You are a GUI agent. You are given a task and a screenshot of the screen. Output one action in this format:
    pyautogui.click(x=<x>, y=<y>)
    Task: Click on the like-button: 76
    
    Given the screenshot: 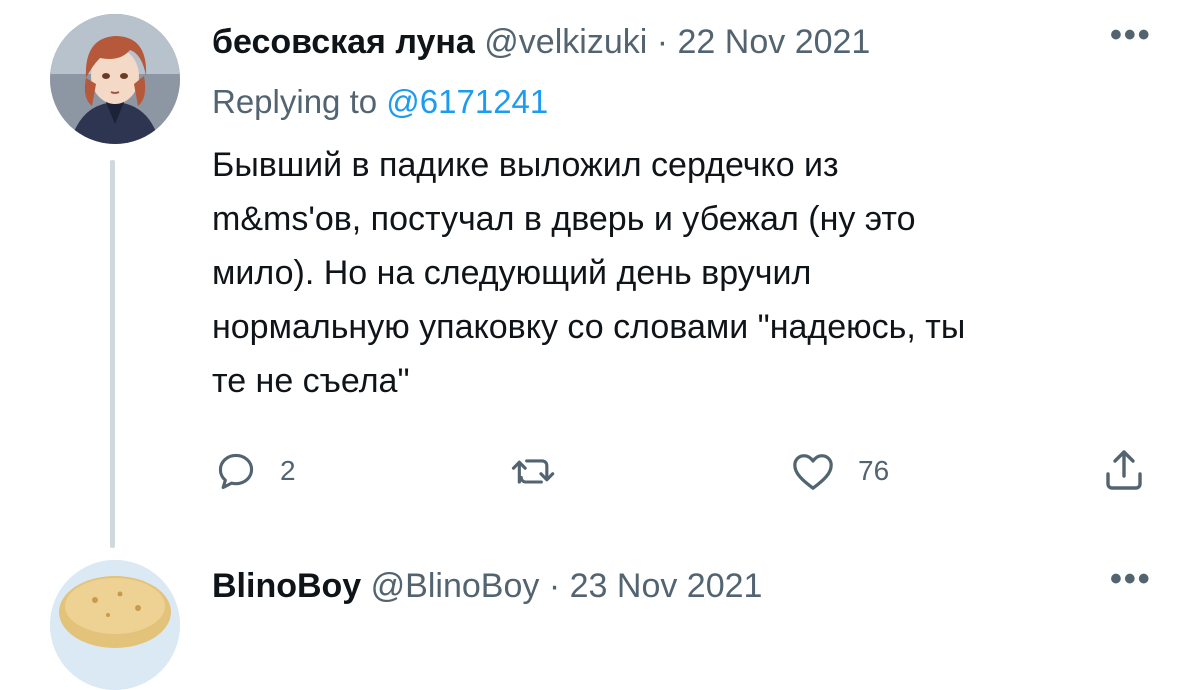 What is the action you would take?
    pyautogui.click(x=839, y=471)
    